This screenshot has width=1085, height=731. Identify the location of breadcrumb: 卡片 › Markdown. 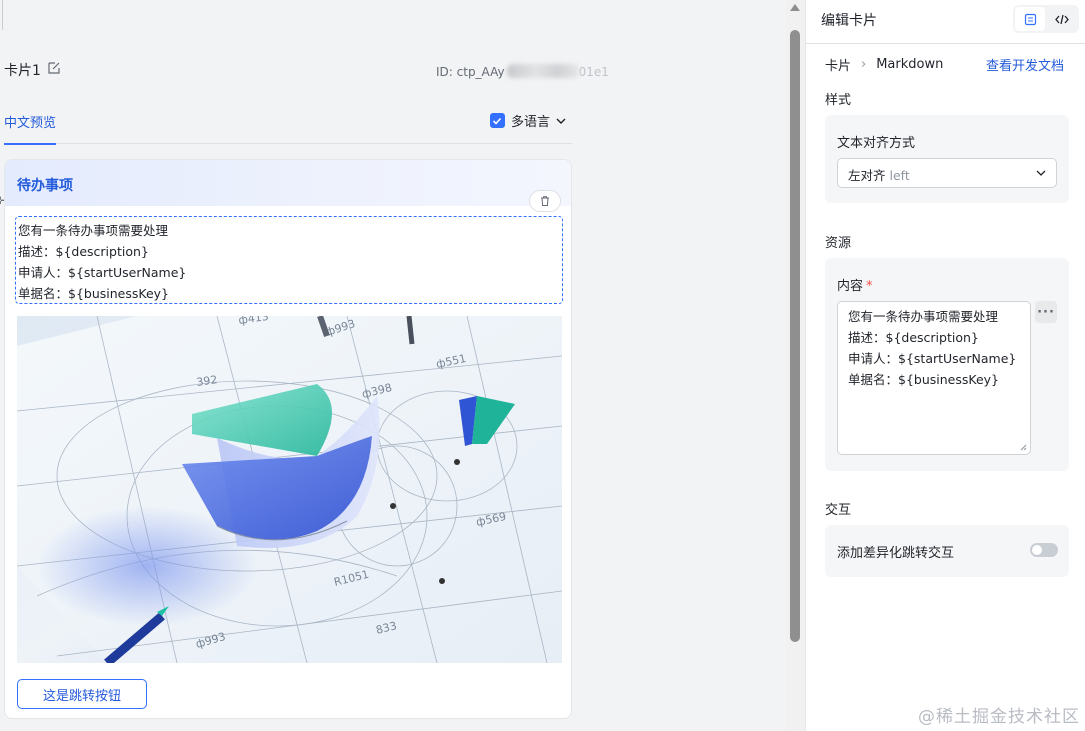
(884, 64).